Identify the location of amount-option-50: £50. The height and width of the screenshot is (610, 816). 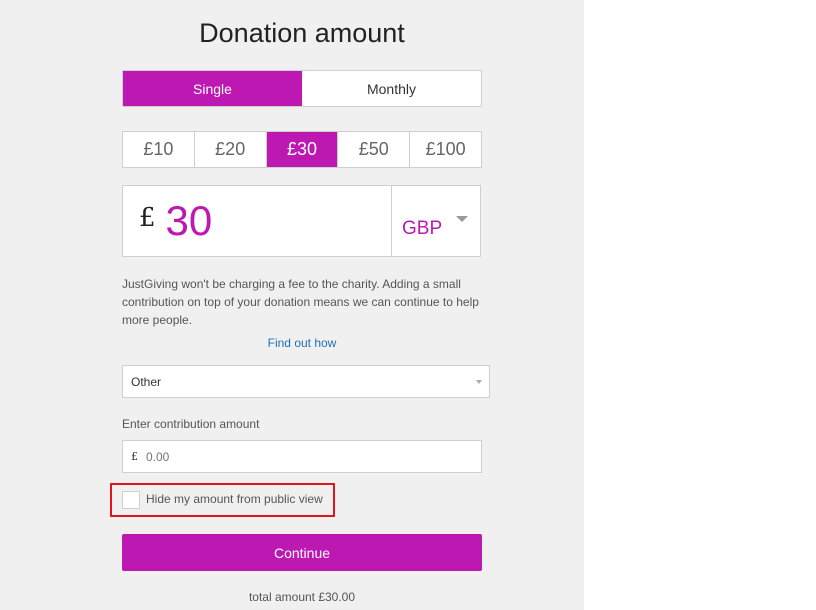
(374, 149).